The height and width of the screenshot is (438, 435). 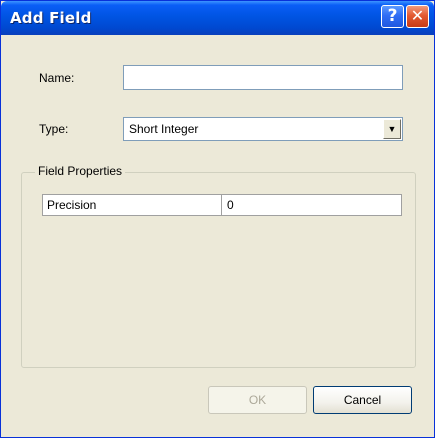 I want to click on ok-button: OK, so click(x=257, y=400).